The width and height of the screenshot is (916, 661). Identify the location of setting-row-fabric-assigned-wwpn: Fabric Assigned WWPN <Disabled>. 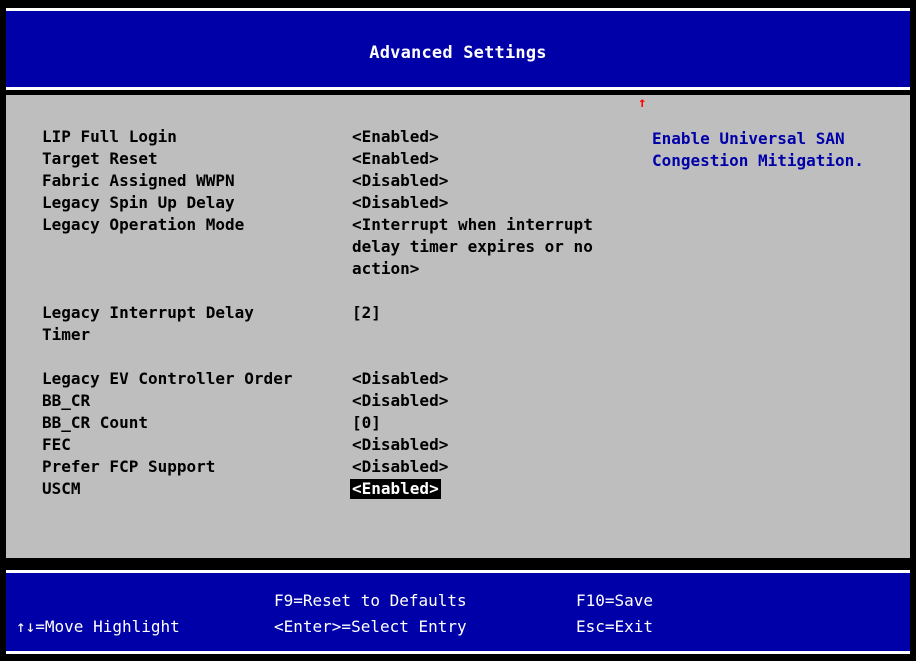
(458, 181).